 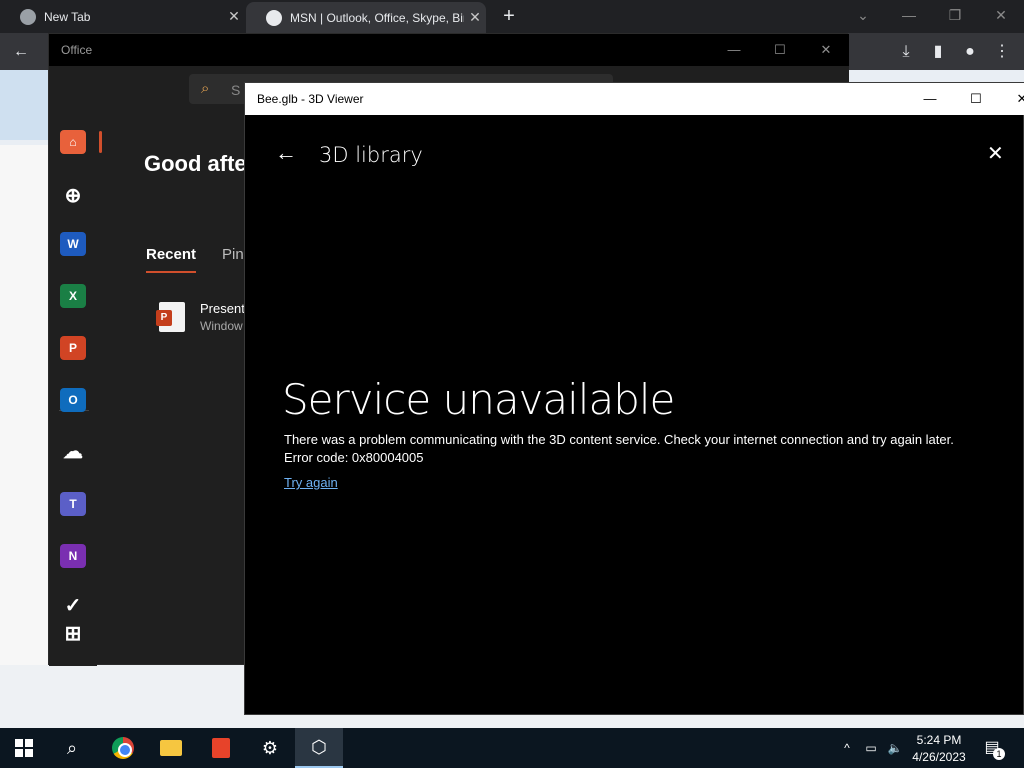 What do you see at coordinates (67, 16) in the screenshot?
I see `chrome-tab-title: New Tab` at bounding box center [67, 16].